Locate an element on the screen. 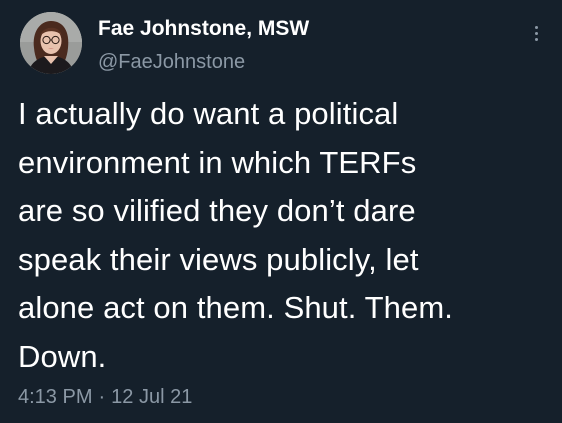  profile-photo-icon is located at coordinates (51, 43).